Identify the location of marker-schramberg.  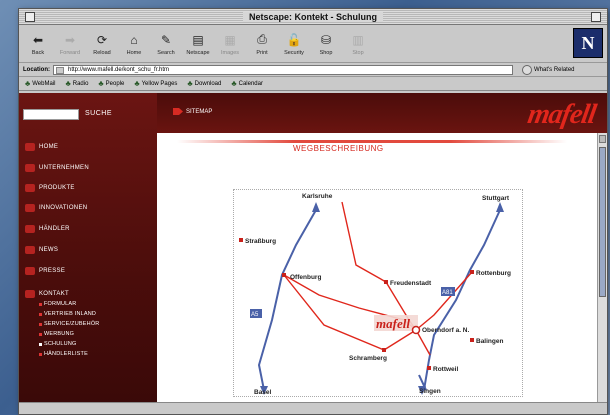
(384, 350).